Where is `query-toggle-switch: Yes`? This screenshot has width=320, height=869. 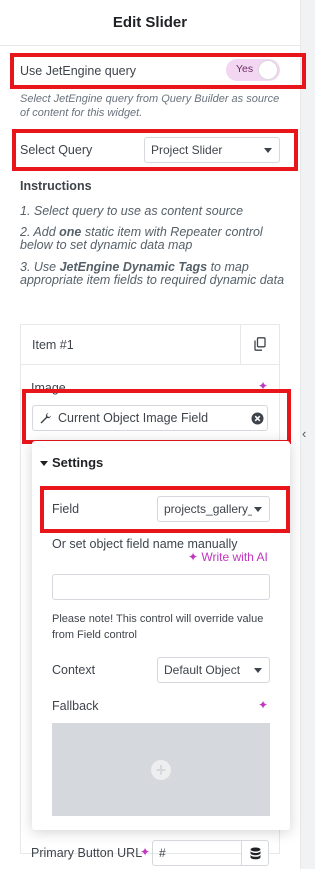
query-toggle-switch: Yes is located at coordinates (253, 70).